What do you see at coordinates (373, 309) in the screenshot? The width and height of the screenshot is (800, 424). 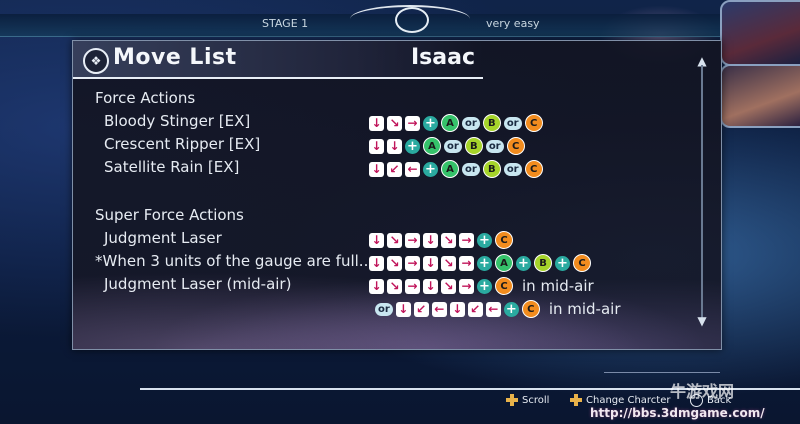 I see `move-row: or ↓ ↙ ← ↓ ↙ ← + Cin mid-air` at bounding box center [373, 309].